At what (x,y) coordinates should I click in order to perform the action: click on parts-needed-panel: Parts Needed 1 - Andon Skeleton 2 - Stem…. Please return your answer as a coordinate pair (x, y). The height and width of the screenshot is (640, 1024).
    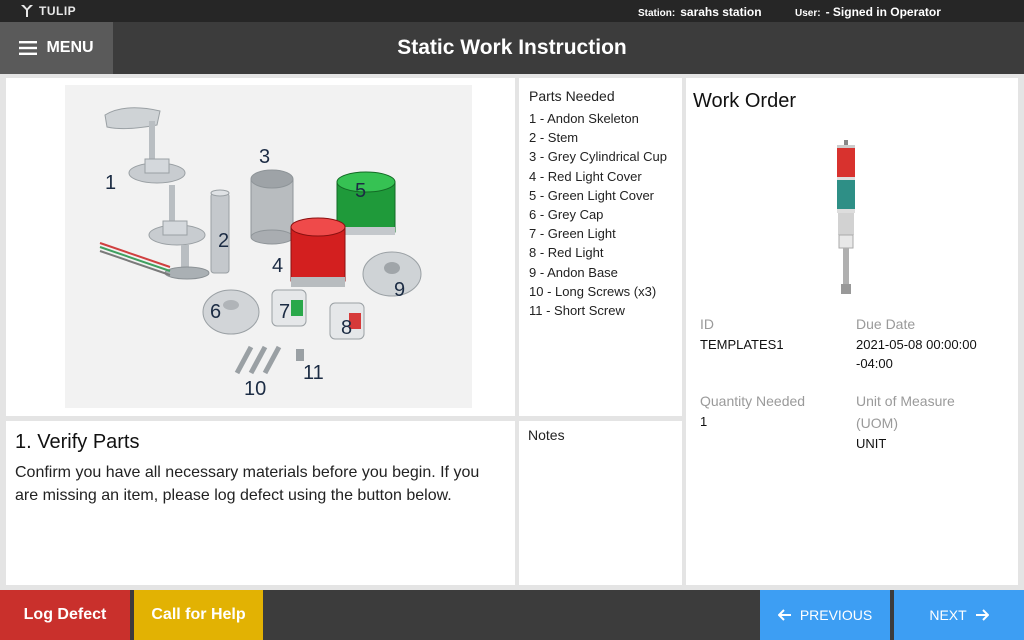
    Looking at the image, I should click on (600, 247).